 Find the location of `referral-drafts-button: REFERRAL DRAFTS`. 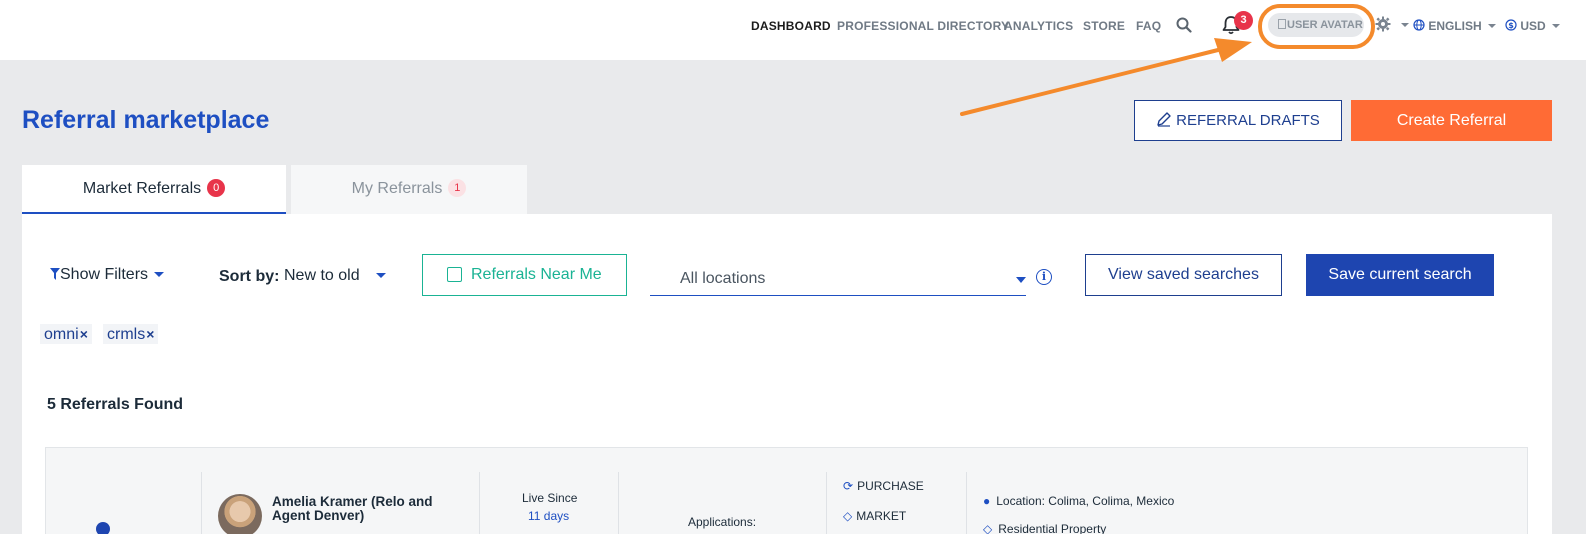

referral-drafts-button: REFERRAL DRAFTS is located at coordinates (1238, 120).